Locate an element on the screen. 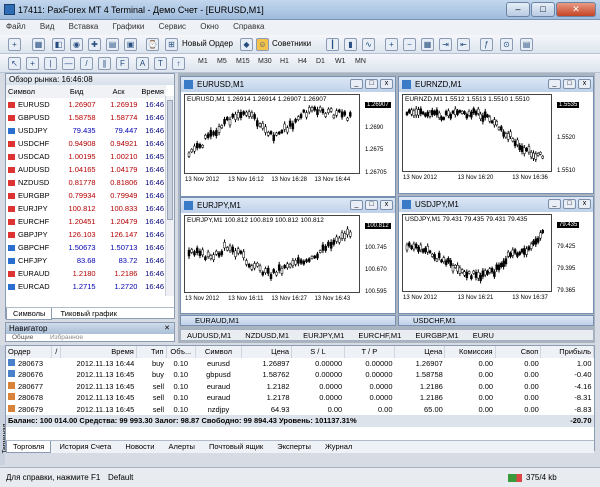 The height and width of the screenshot is (487, 600). market-watch-row: EURCHF 1.20451 1.20479 16:46 is located at coordinates (86, 221).